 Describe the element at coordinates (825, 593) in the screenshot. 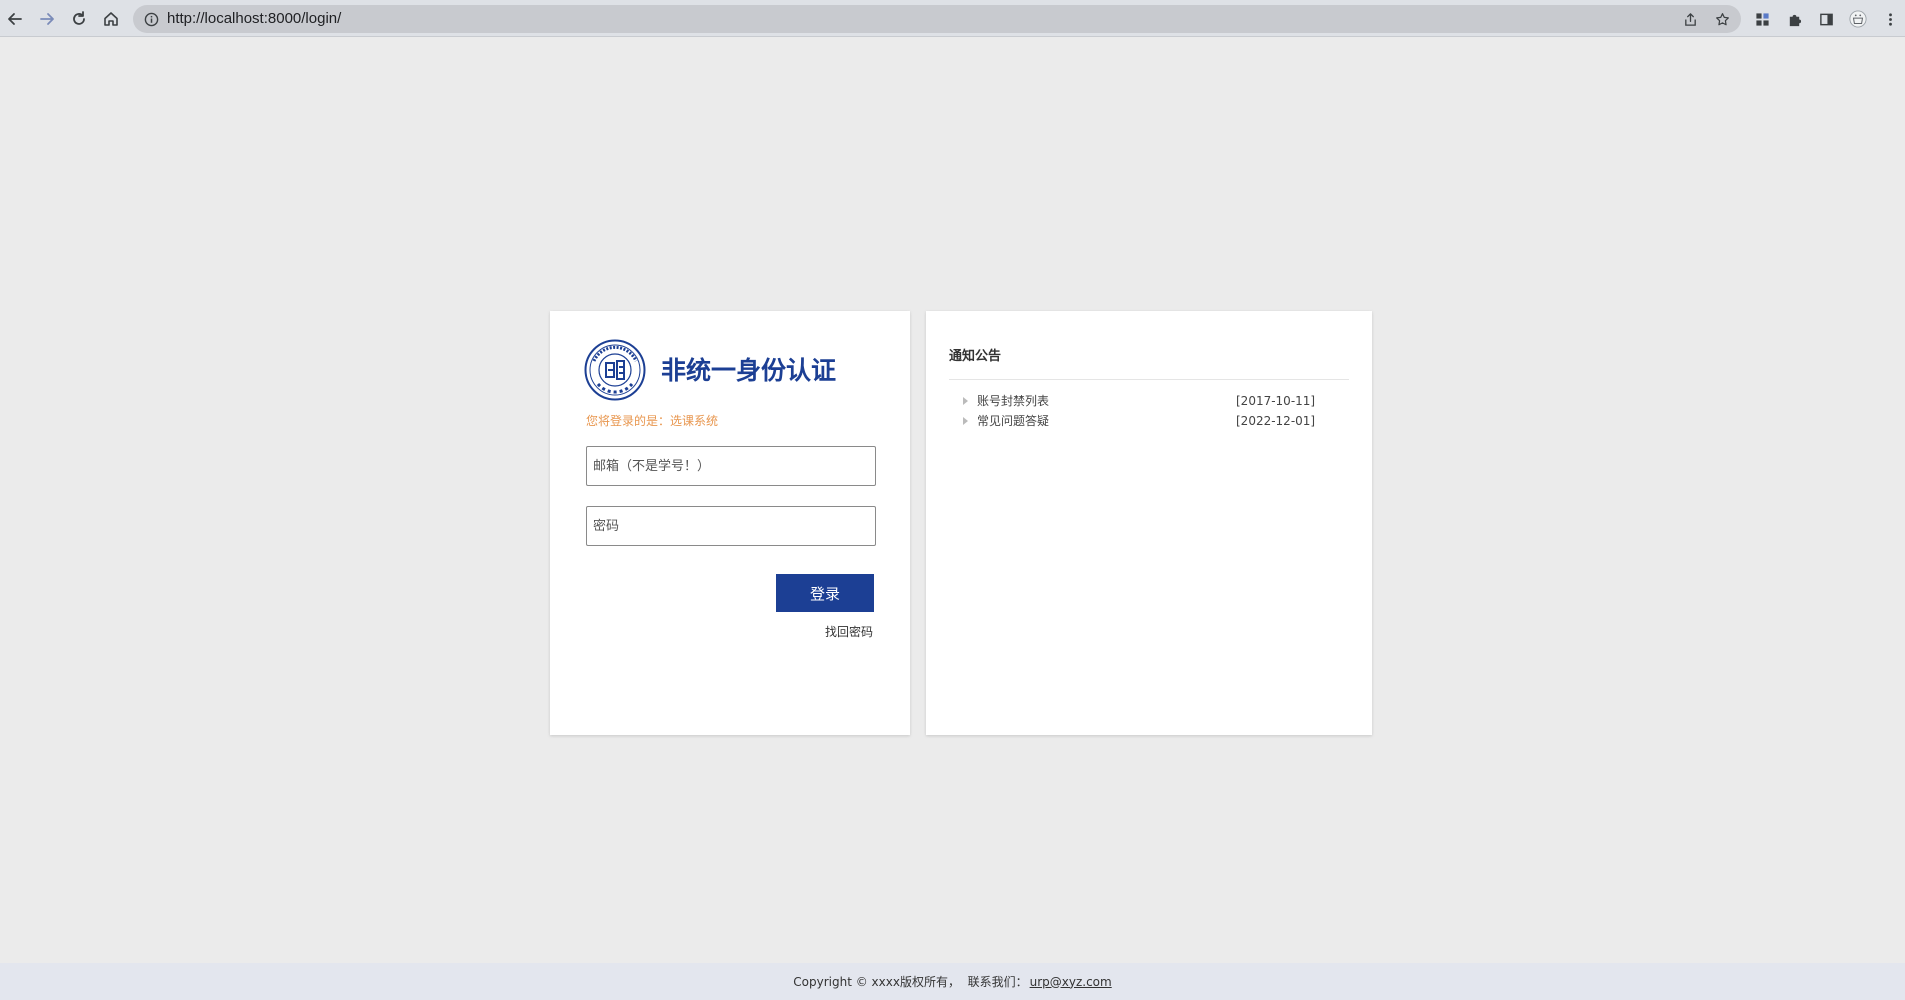

I see `login-button: 登录` at that location.